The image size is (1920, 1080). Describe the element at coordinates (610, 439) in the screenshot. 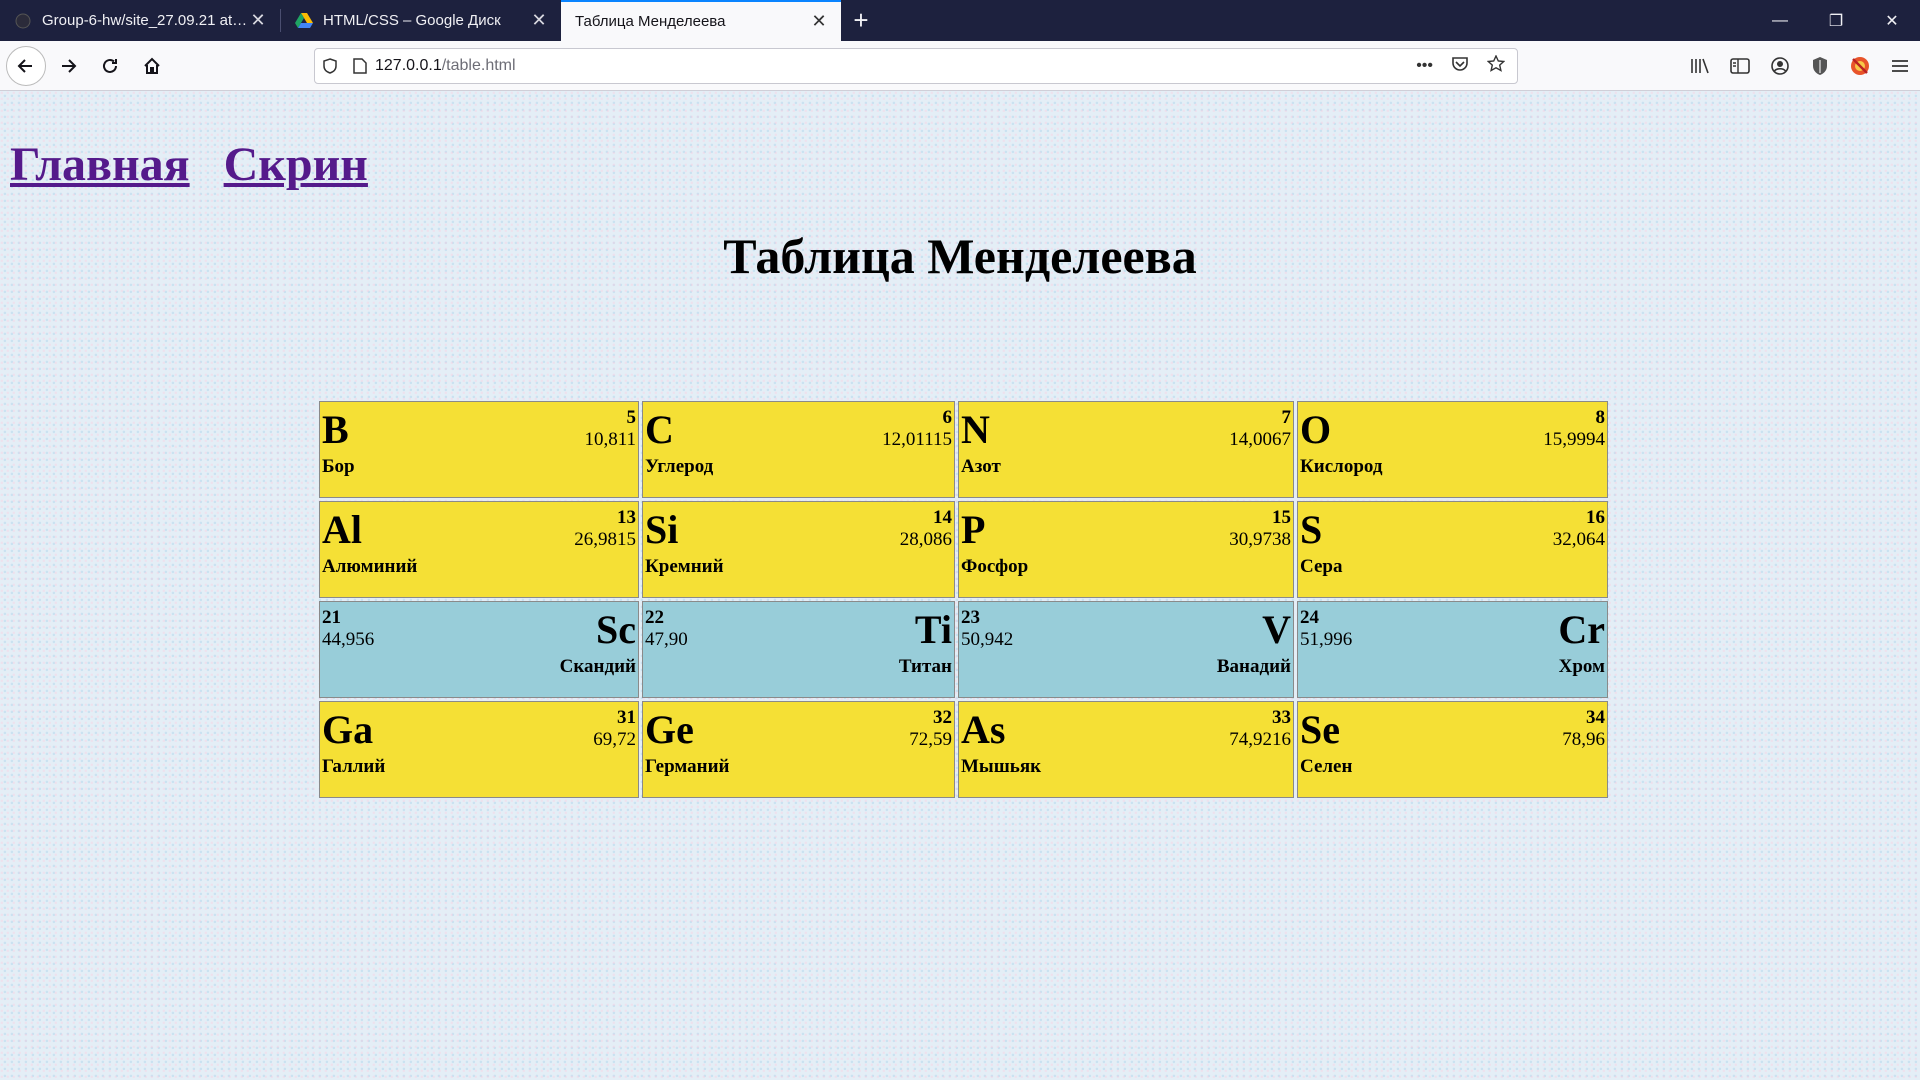

I see `atomic-mass: 10,811` at that location.